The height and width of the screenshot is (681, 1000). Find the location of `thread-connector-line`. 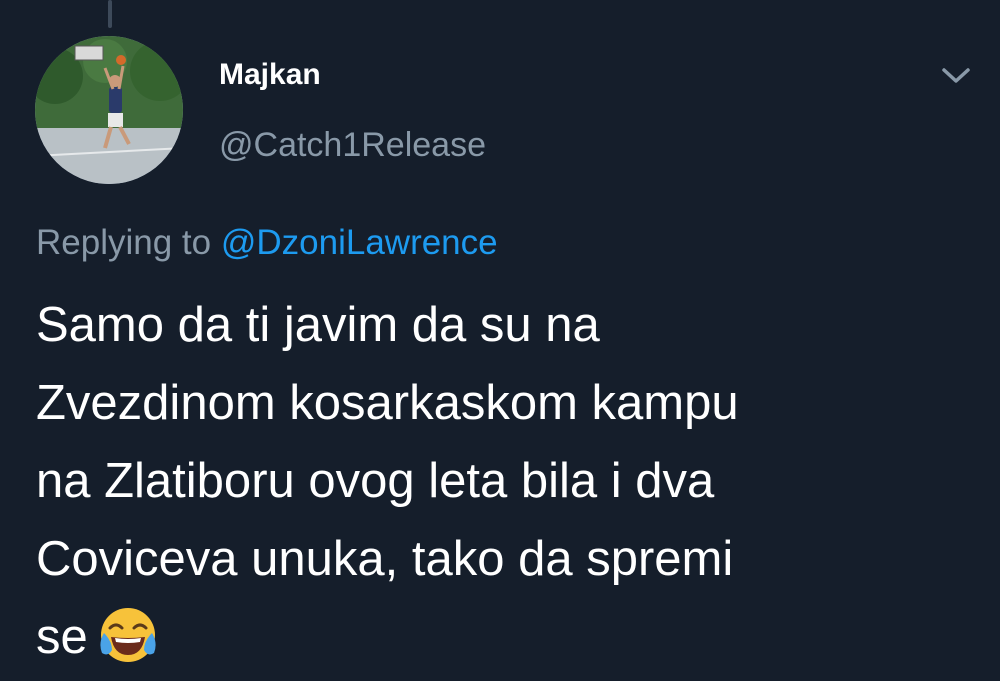

thread-connector-line is located at coordinates (110, 14).